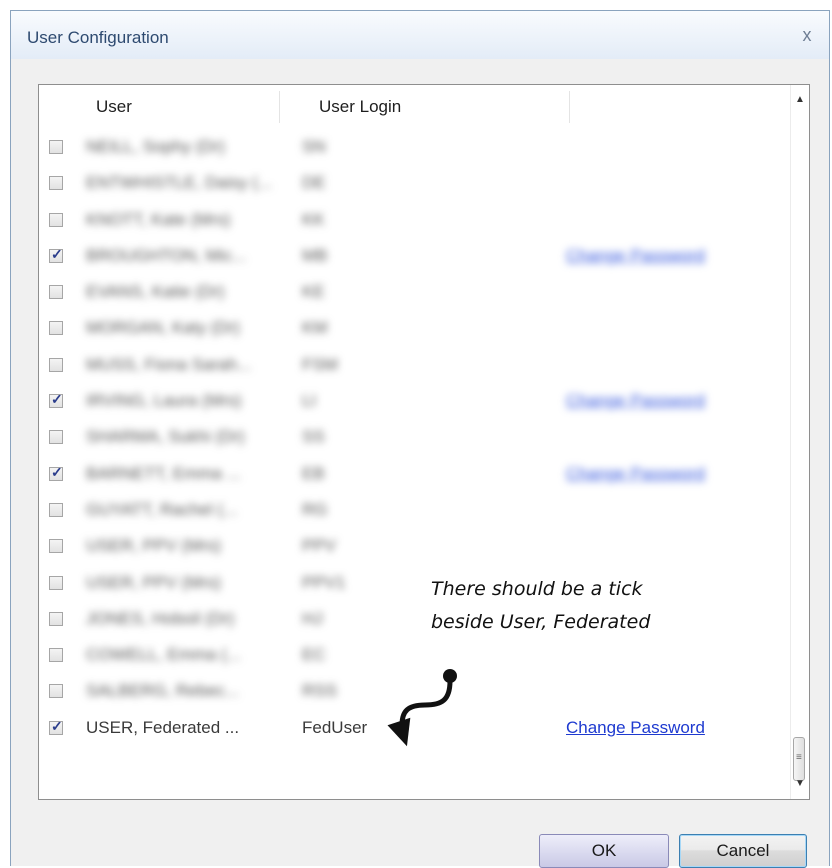 Image resolution: width=832 pixels, height=868 pixels. I want to click on table-row: JONES, Hoboil (Dr) HJ, so click(415, 619).